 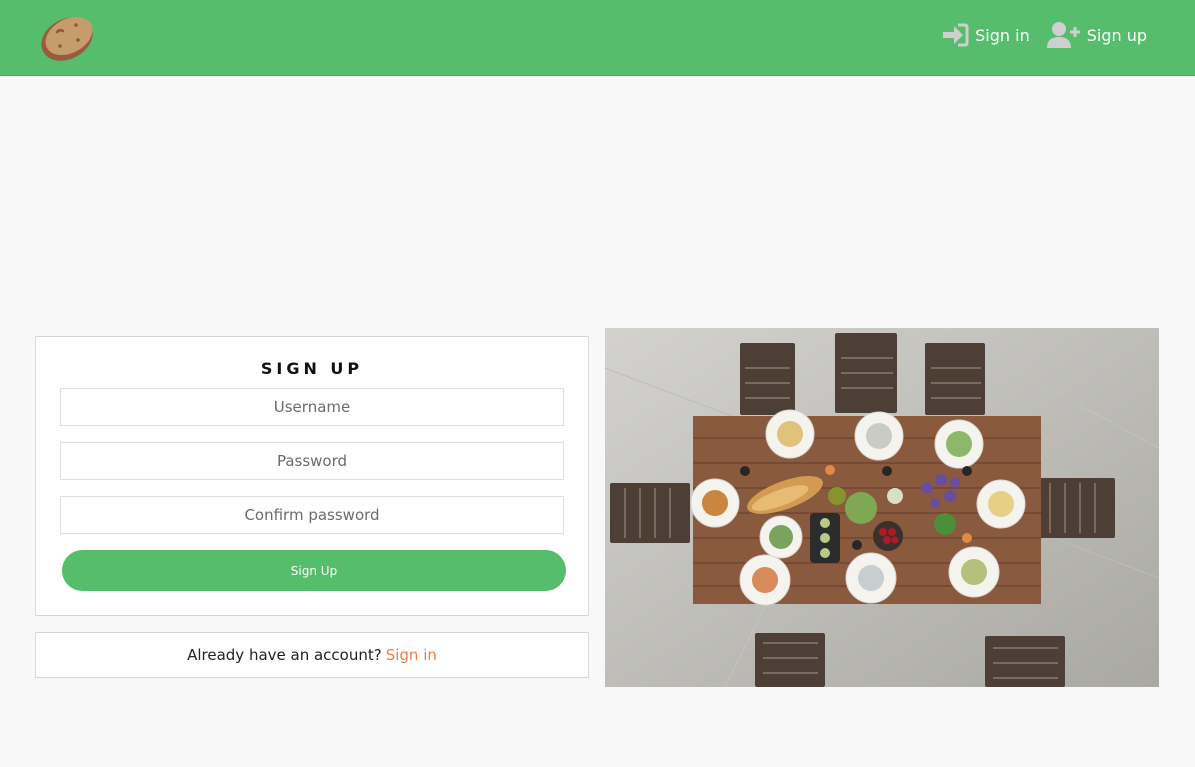 What do you see at coordinates (955, 35) in the screenshot?
I see `sign-in-icon` at bounding box center [955, 35].